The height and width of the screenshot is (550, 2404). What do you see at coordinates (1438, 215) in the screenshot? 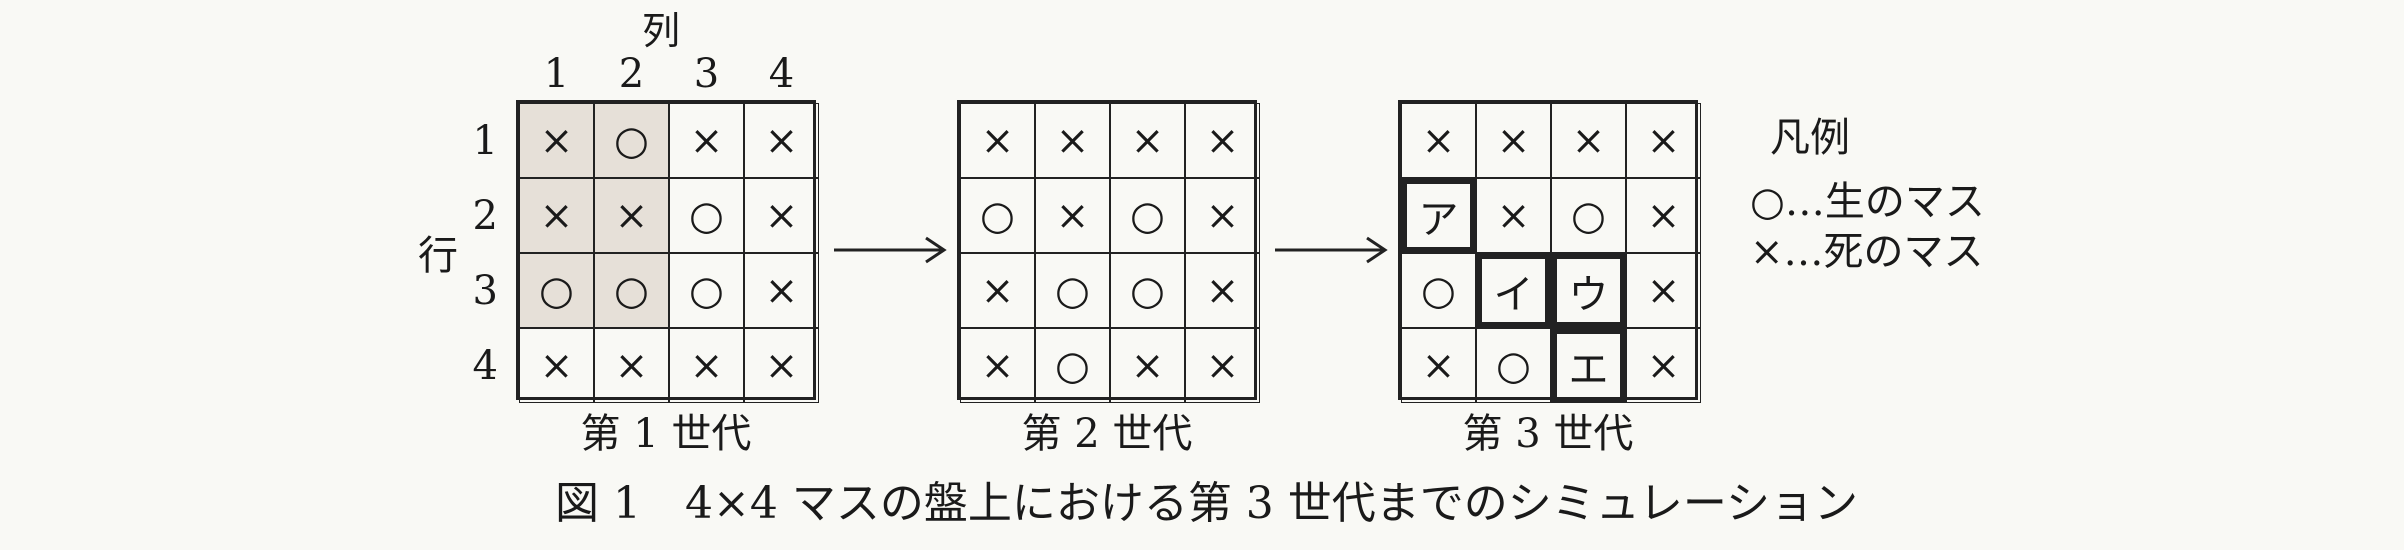
I see `grid-cell: ア` at bounding box center [1438, 215].